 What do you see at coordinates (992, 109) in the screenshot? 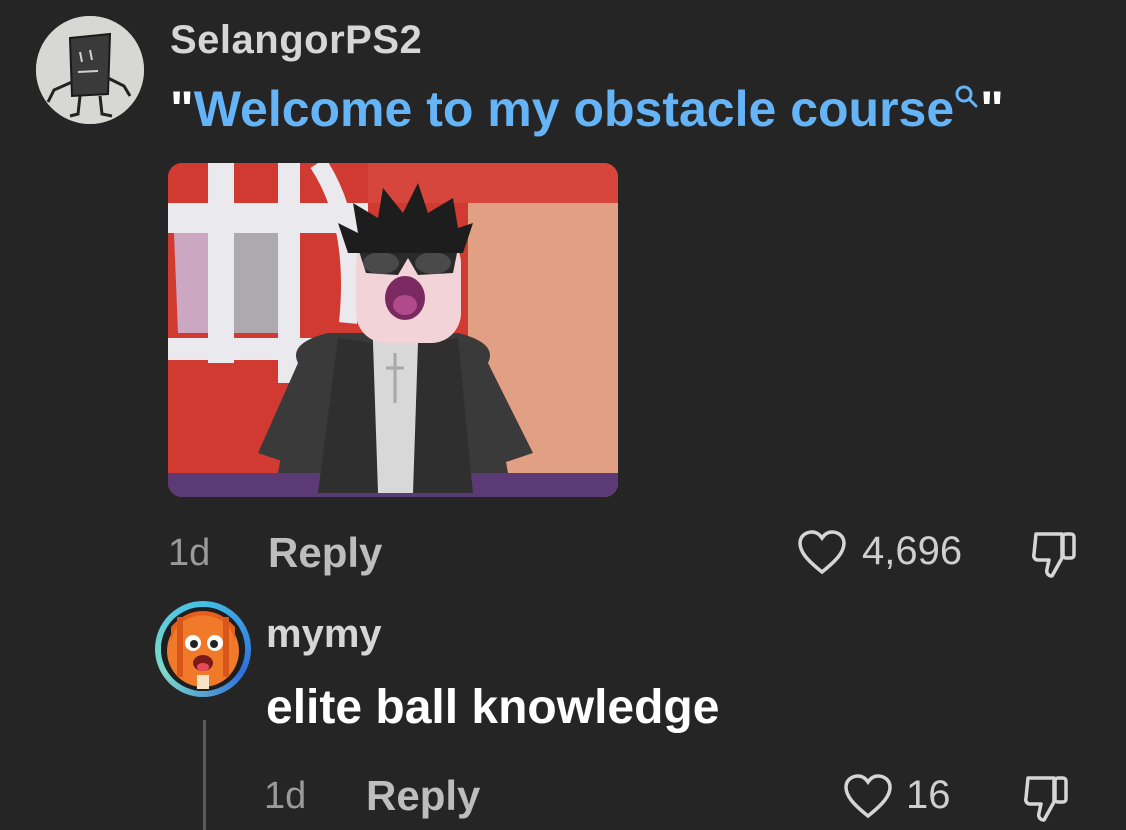
I see `quote-close: "` at bounding box center [992, 109].